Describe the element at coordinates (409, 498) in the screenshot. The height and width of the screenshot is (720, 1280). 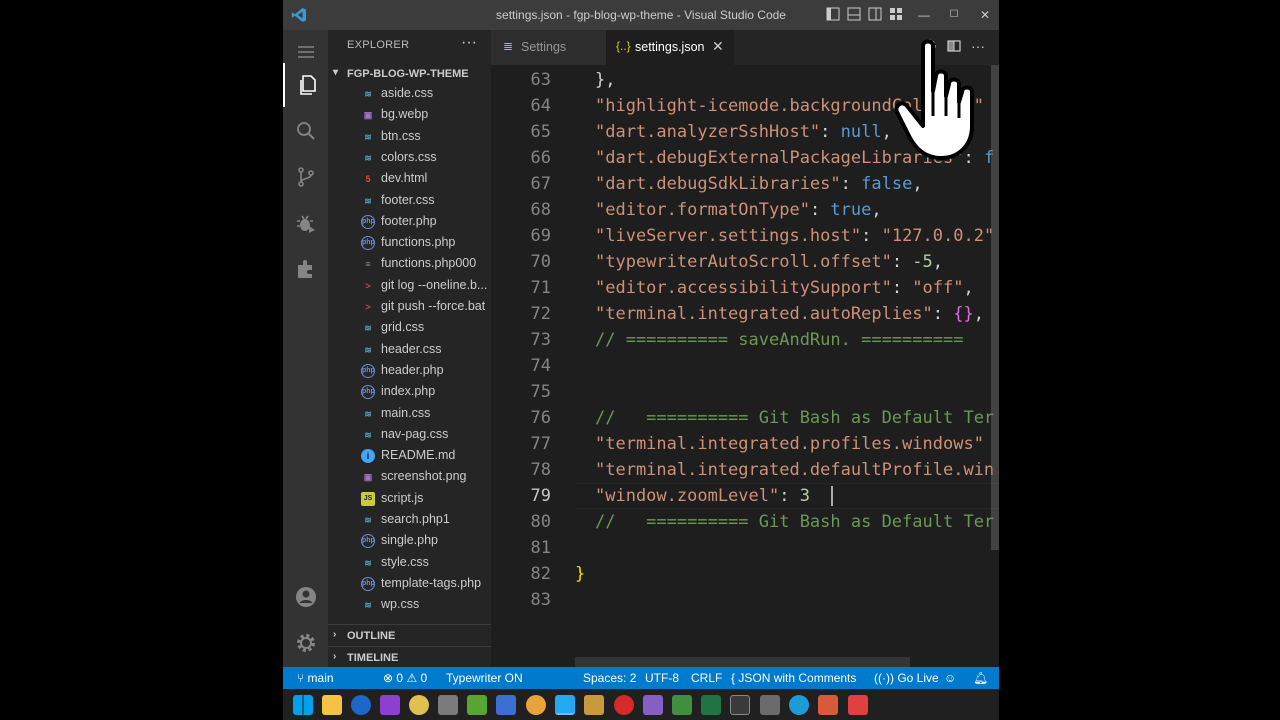
I see `file-item: JS script.js` at that location.